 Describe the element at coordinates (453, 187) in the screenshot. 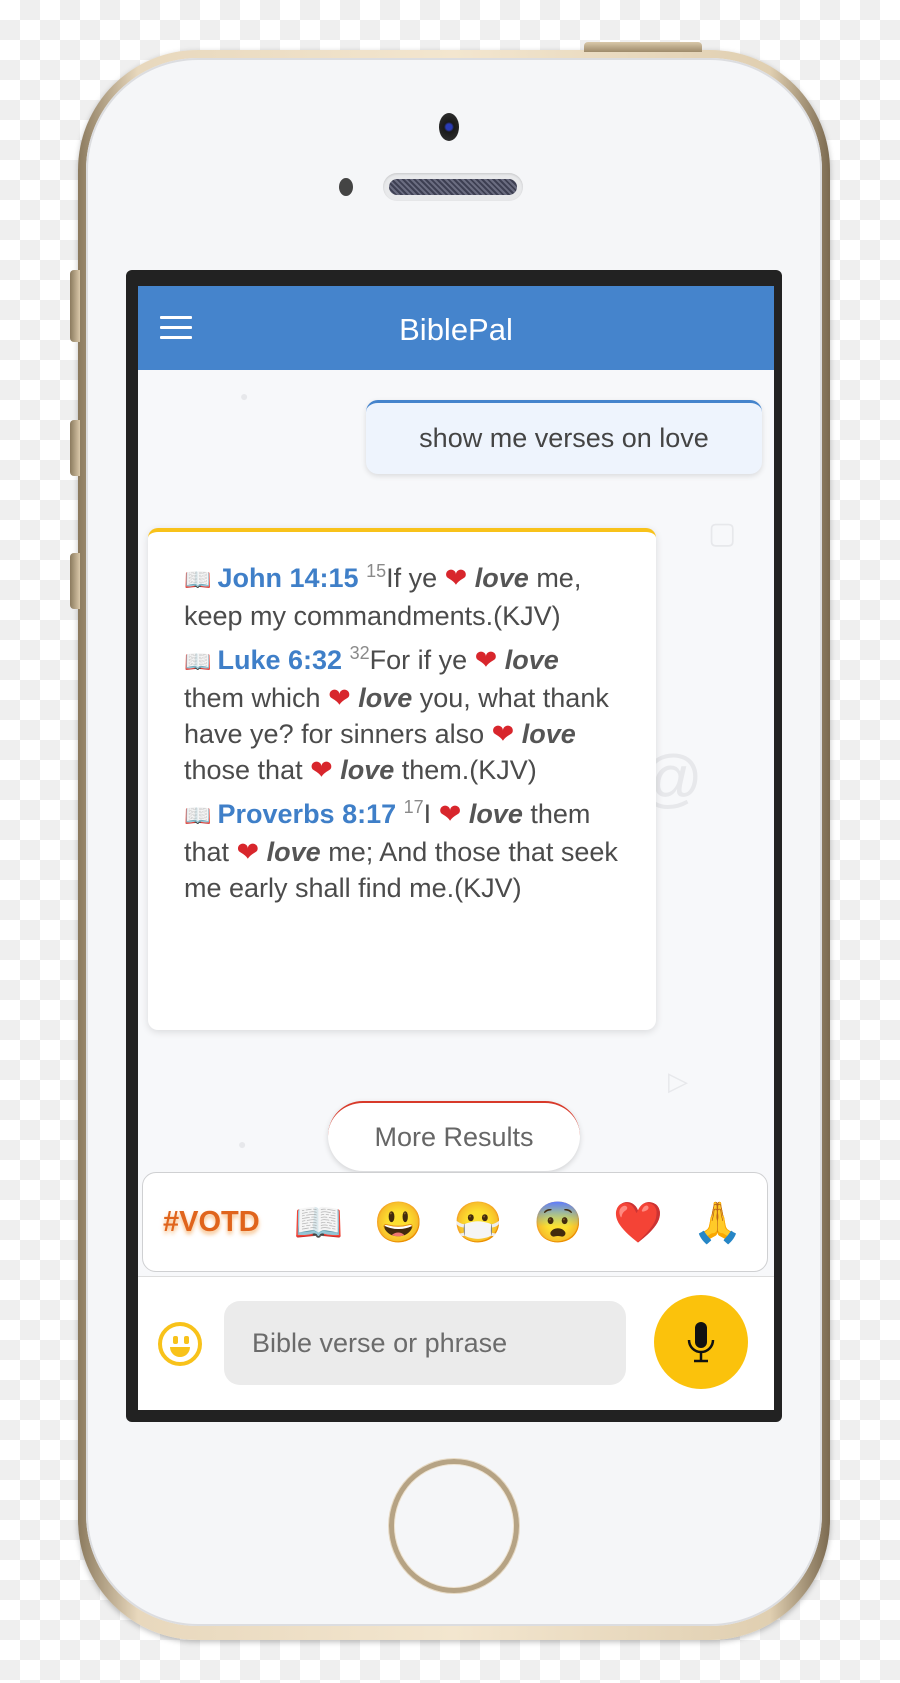

I see `earpiece-speaker` at that location.